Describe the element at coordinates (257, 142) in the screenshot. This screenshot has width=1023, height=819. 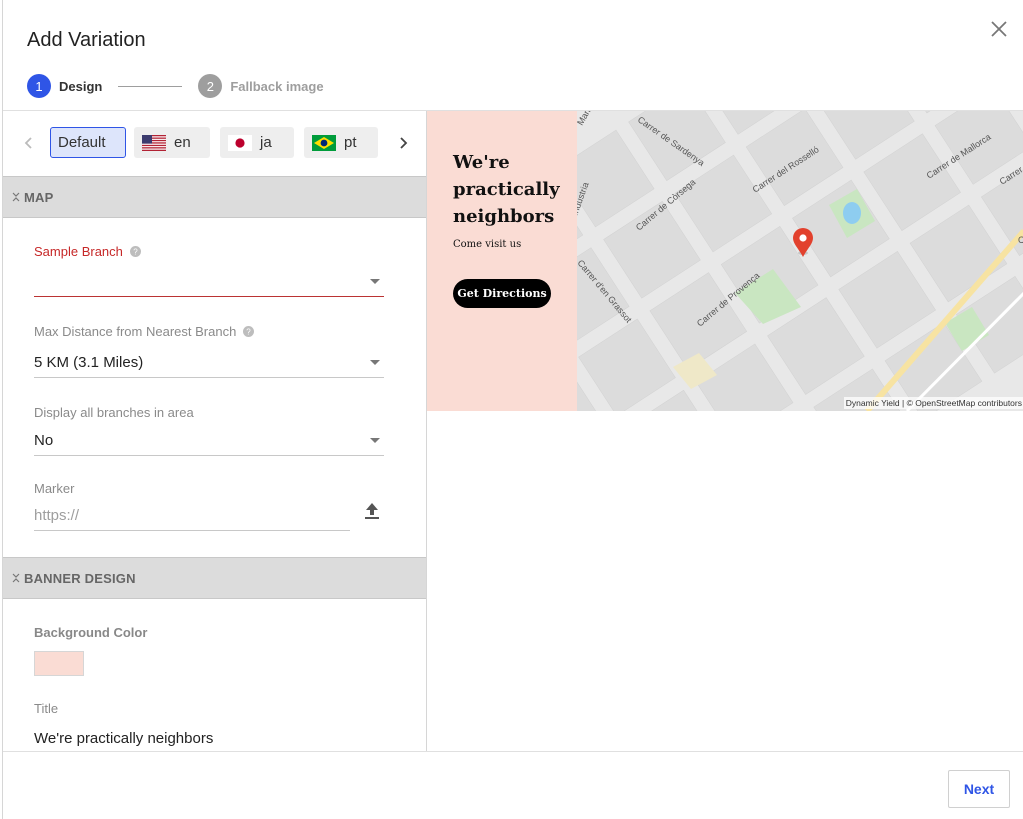
I see `language-chip-ja: ja` at that location.